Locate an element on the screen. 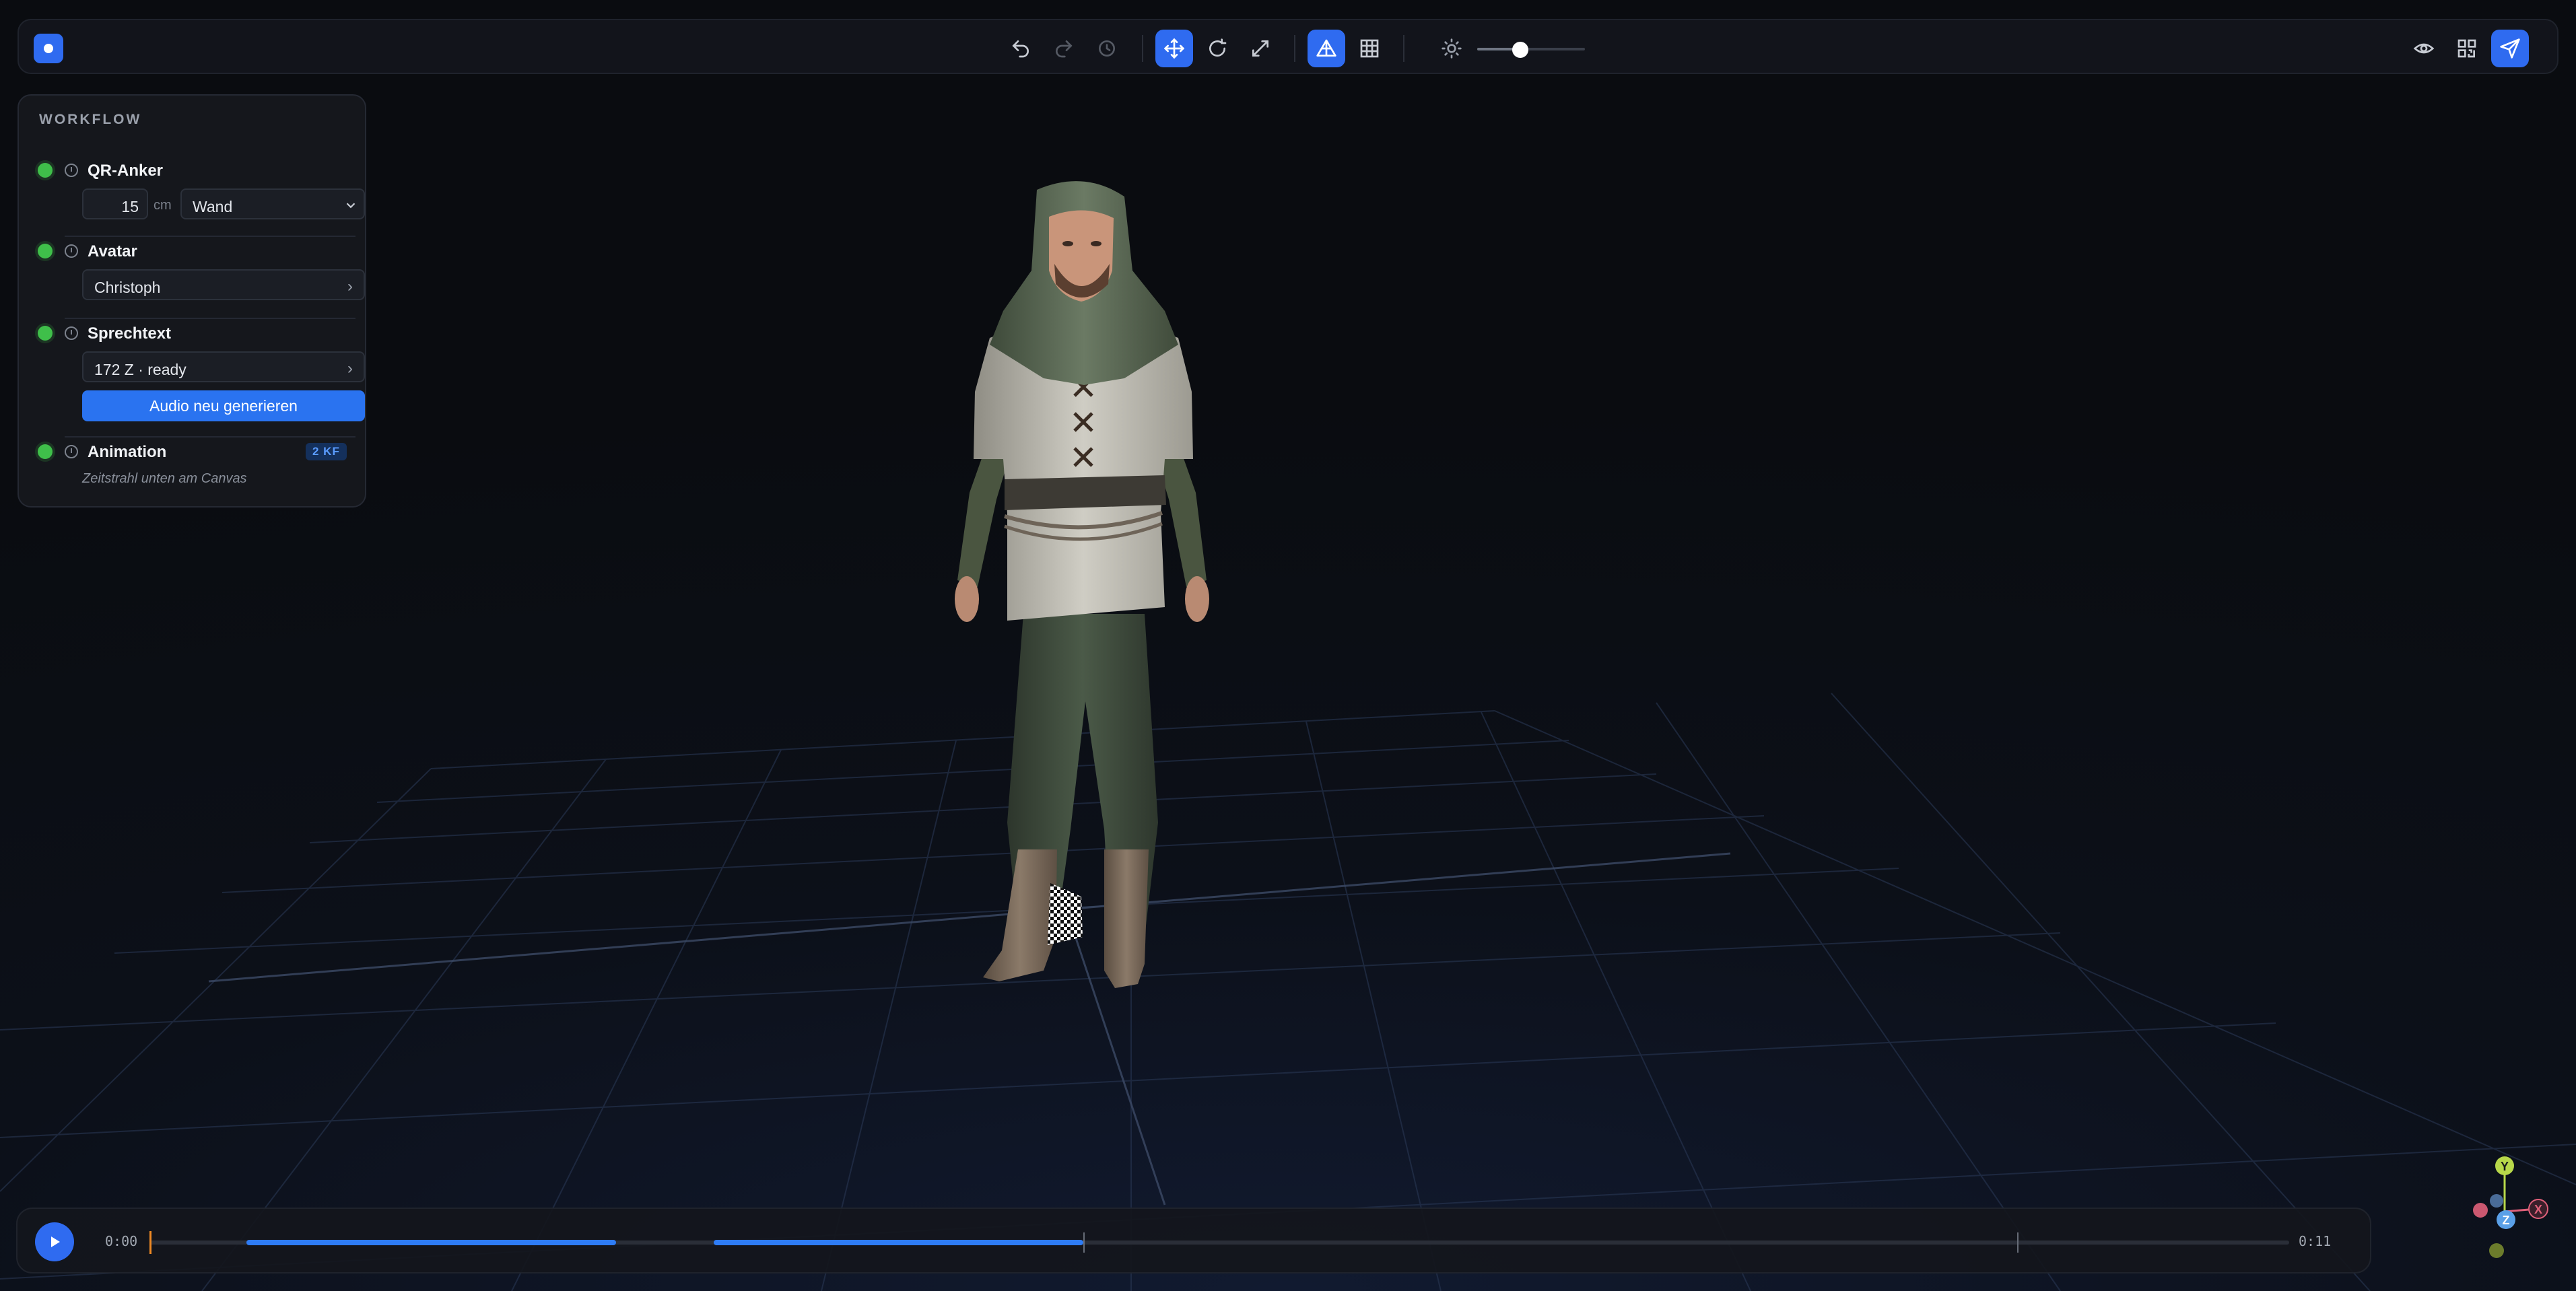 The image size is (2576, 1291). qr-surface-select: Wand is located at coordinates (273, 203).